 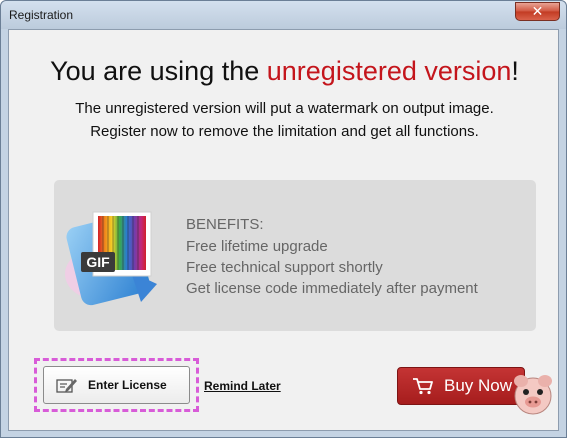 I want to click on headline-highlight: unregistered version, so click(x=389, y=71).